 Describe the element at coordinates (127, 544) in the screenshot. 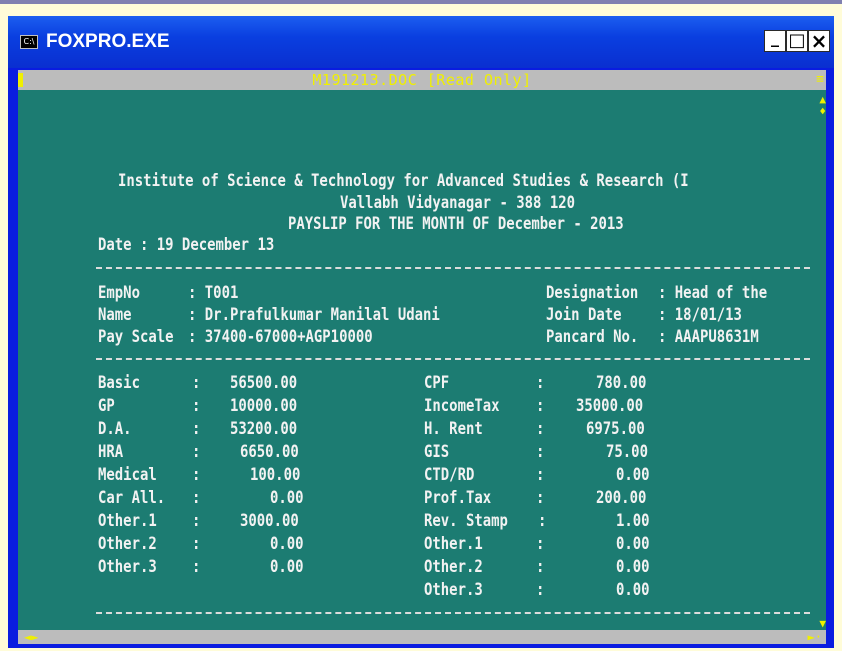

I see `earning-label-other2: Other.2` at that location.